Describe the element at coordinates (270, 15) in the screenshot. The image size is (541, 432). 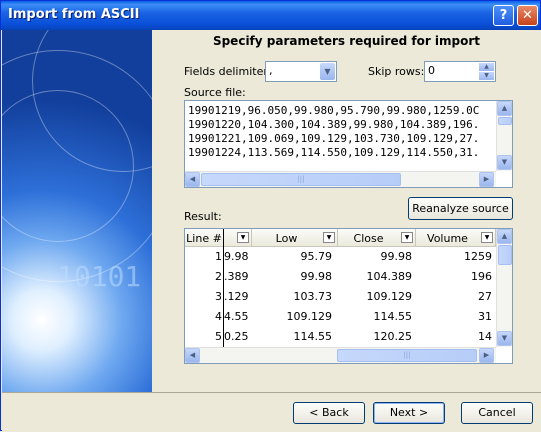
I see `title-bar: Import from ASCII ? ✕` at that location.